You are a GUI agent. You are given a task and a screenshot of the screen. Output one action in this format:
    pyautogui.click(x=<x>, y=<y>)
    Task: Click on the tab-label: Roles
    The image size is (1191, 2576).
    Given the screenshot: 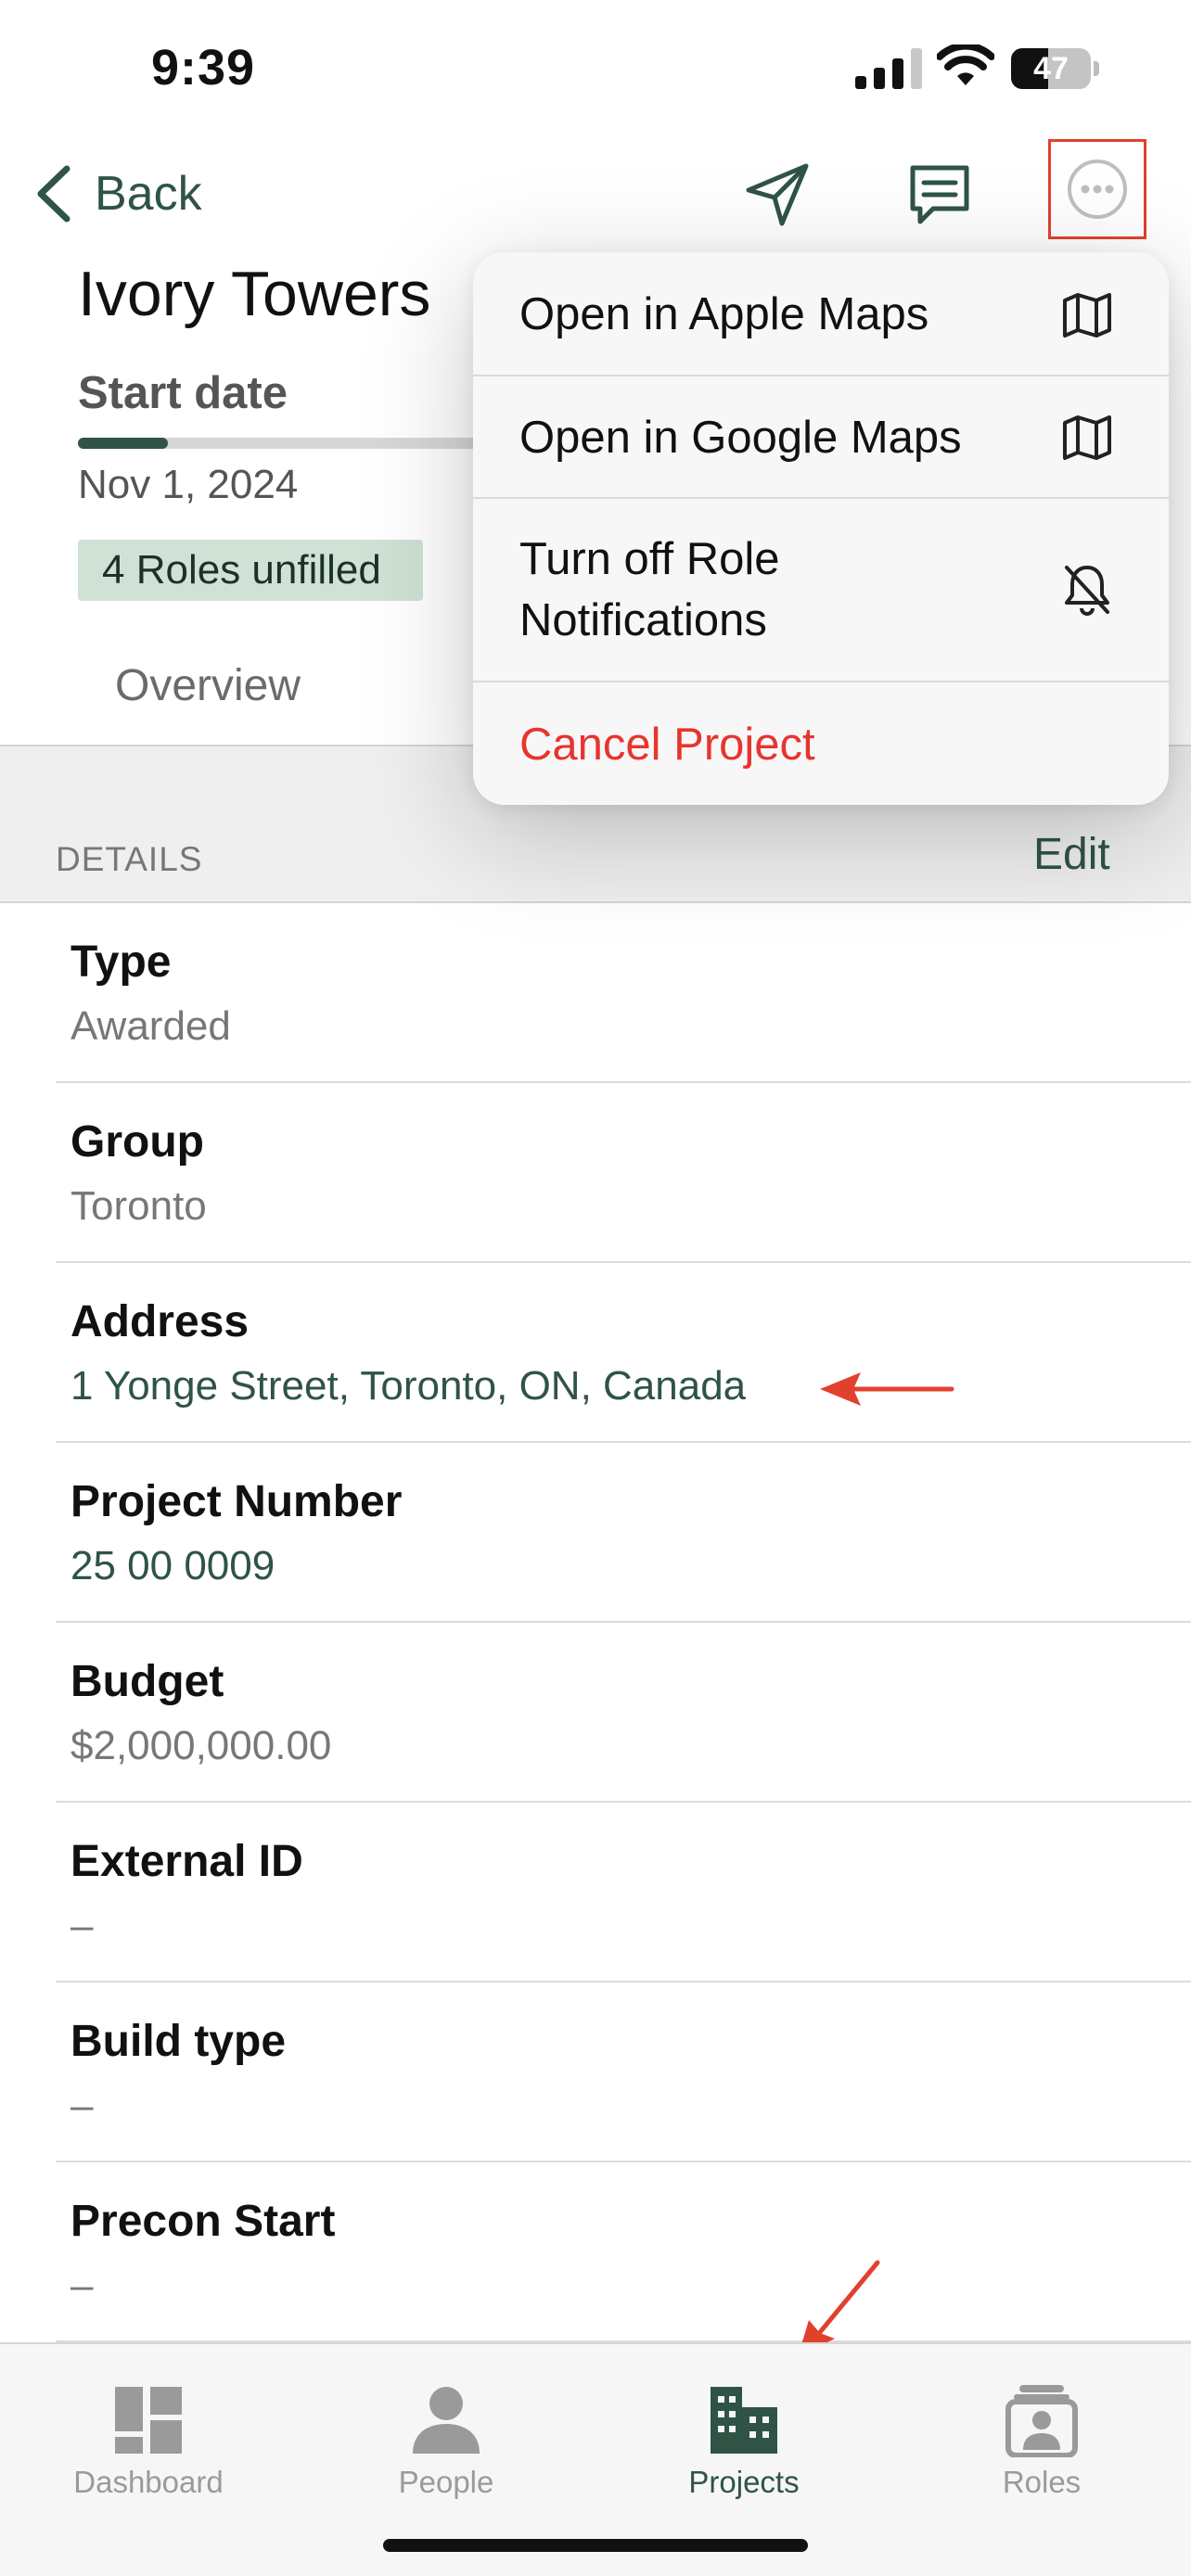 What is the action you would take?
    pyautogui.click(x=1042, y=2482)
    